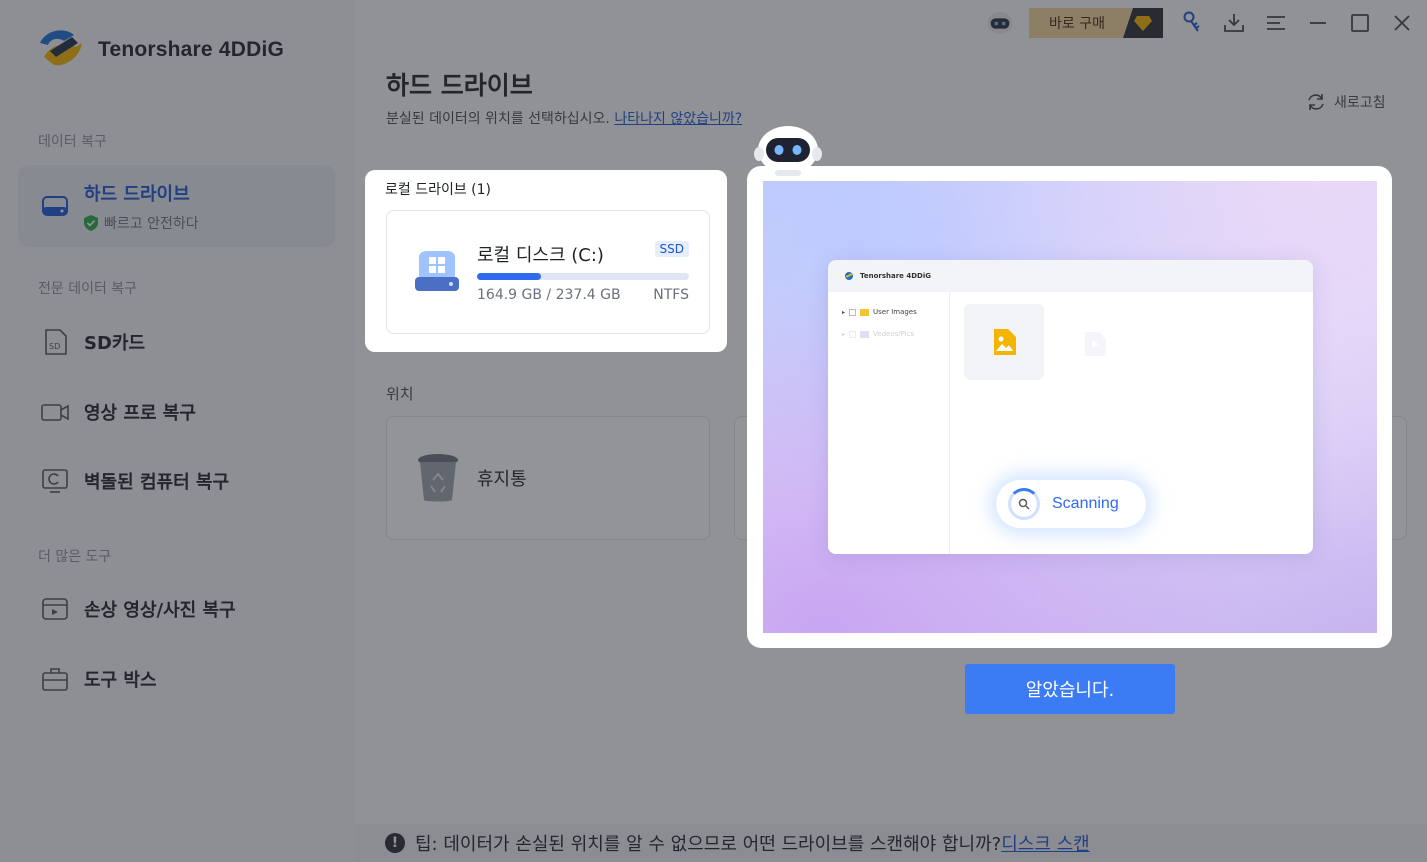  I want to click on search-icon, so click(1024, 504).